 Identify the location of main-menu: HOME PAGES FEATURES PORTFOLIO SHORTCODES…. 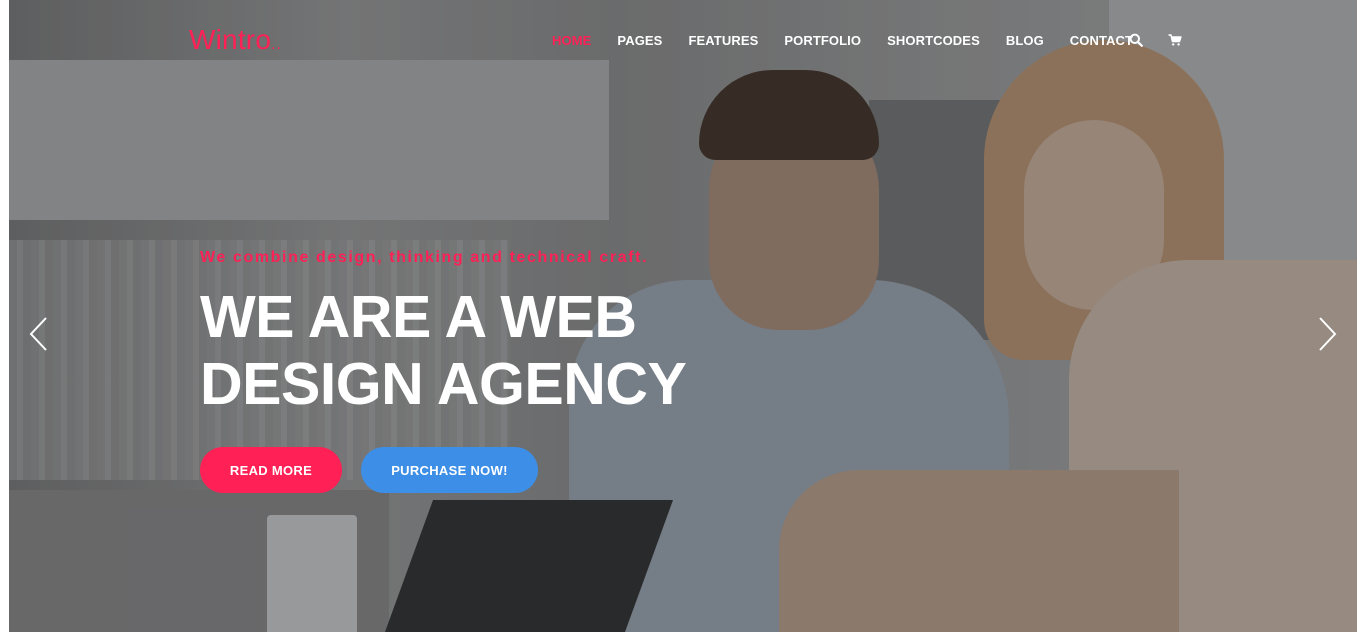
(855, 40).